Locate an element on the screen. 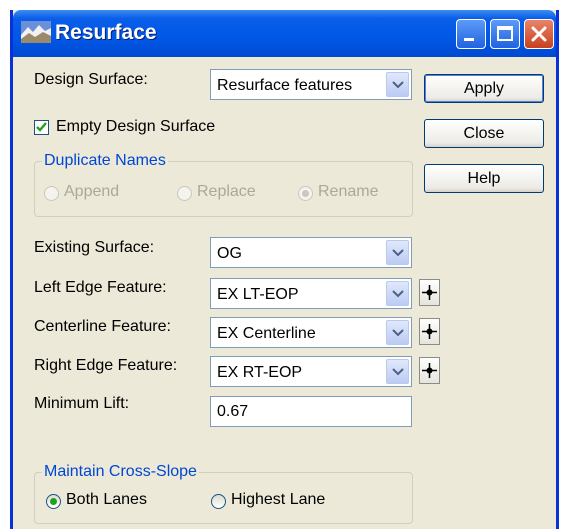 The height and width of the screenshot is (529, 569). minimum-lift-field is located at coordinates (311, 411).